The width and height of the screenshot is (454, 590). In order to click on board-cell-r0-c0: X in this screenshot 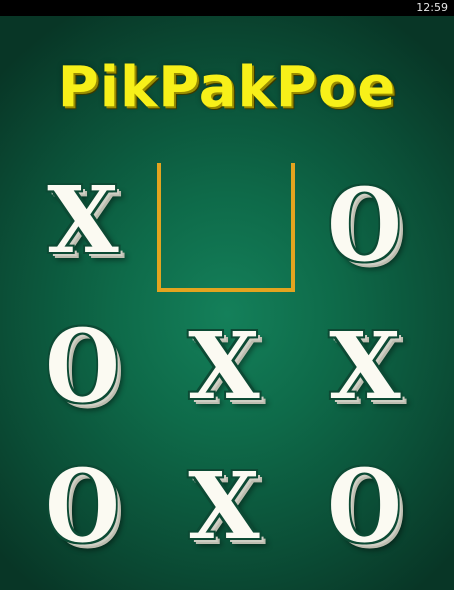, I will do `click(83, 220)`.